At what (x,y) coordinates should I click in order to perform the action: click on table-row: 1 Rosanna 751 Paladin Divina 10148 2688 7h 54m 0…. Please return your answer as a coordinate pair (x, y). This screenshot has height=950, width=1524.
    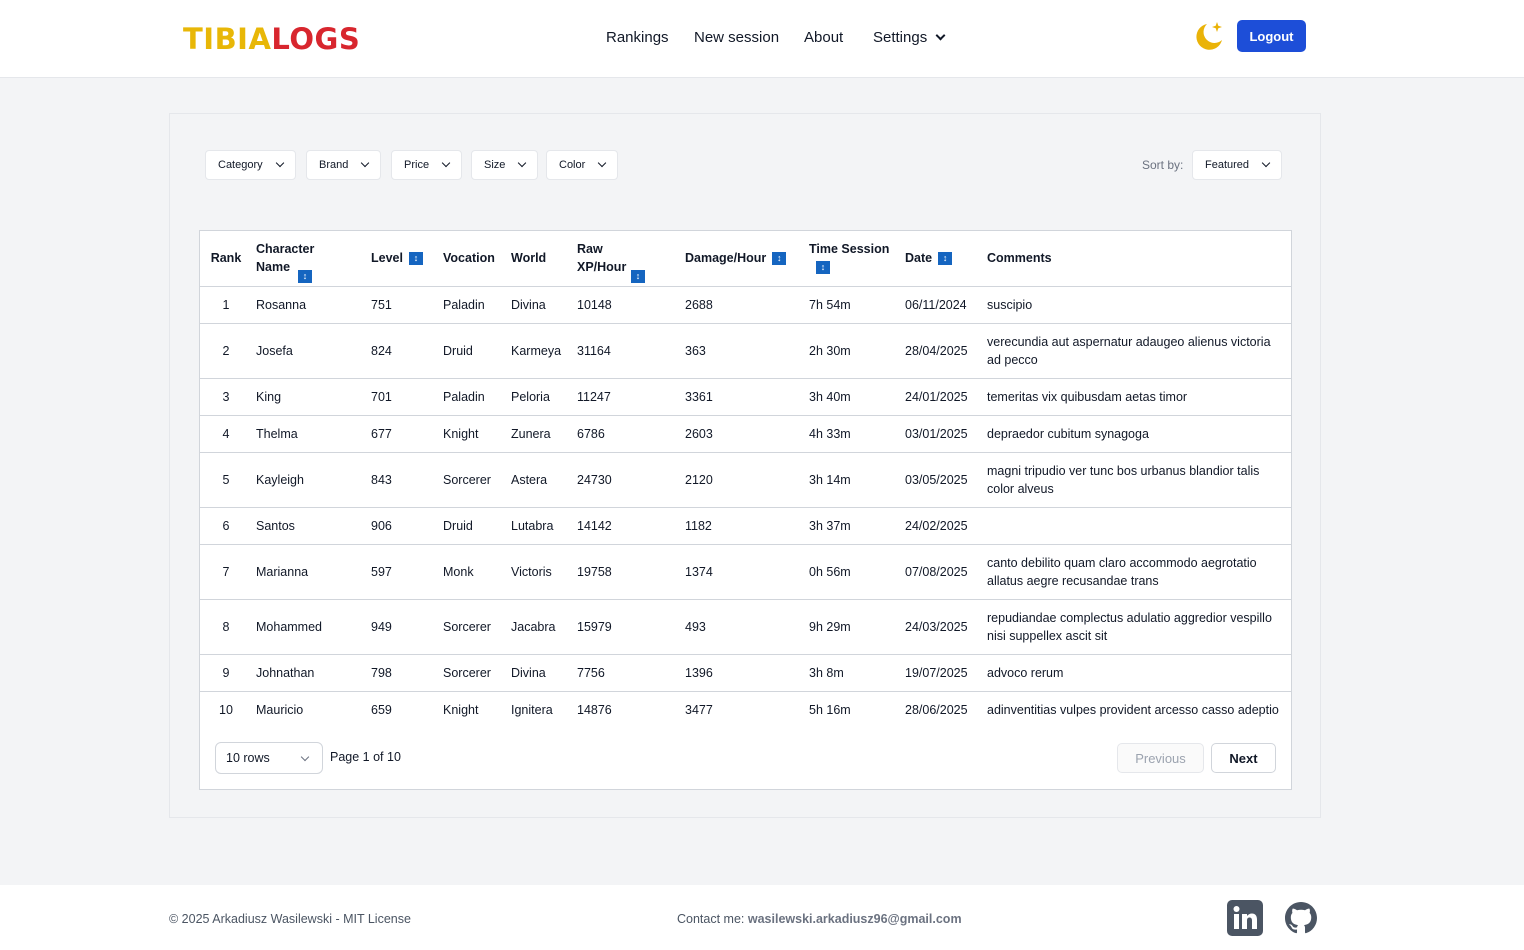
    Looking at the image, I should click on (745, 305).